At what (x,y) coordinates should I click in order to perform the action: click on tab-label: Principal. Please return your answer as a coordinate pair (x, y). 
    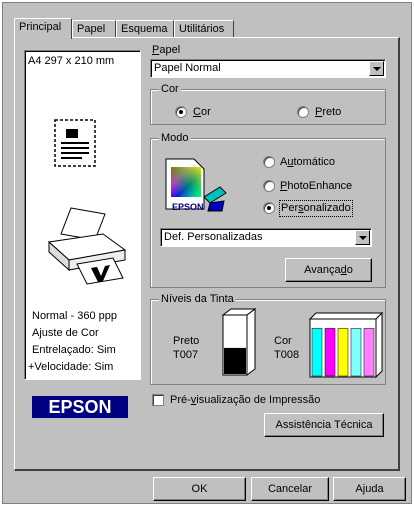
    Looking at the image, I should click on (40, 27).